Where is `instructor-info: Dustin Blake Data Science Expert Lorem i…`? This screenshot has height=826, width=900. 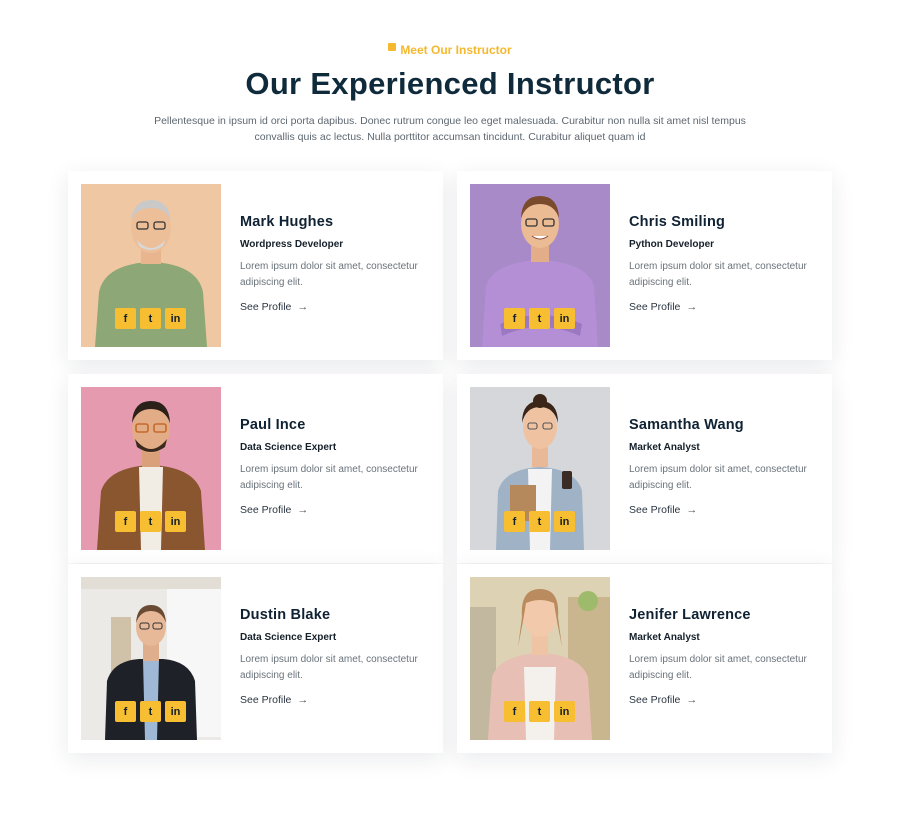
instructor-info: Dustin Blake Data Science Expert Lorem i… is located at coordinates (337, 657).